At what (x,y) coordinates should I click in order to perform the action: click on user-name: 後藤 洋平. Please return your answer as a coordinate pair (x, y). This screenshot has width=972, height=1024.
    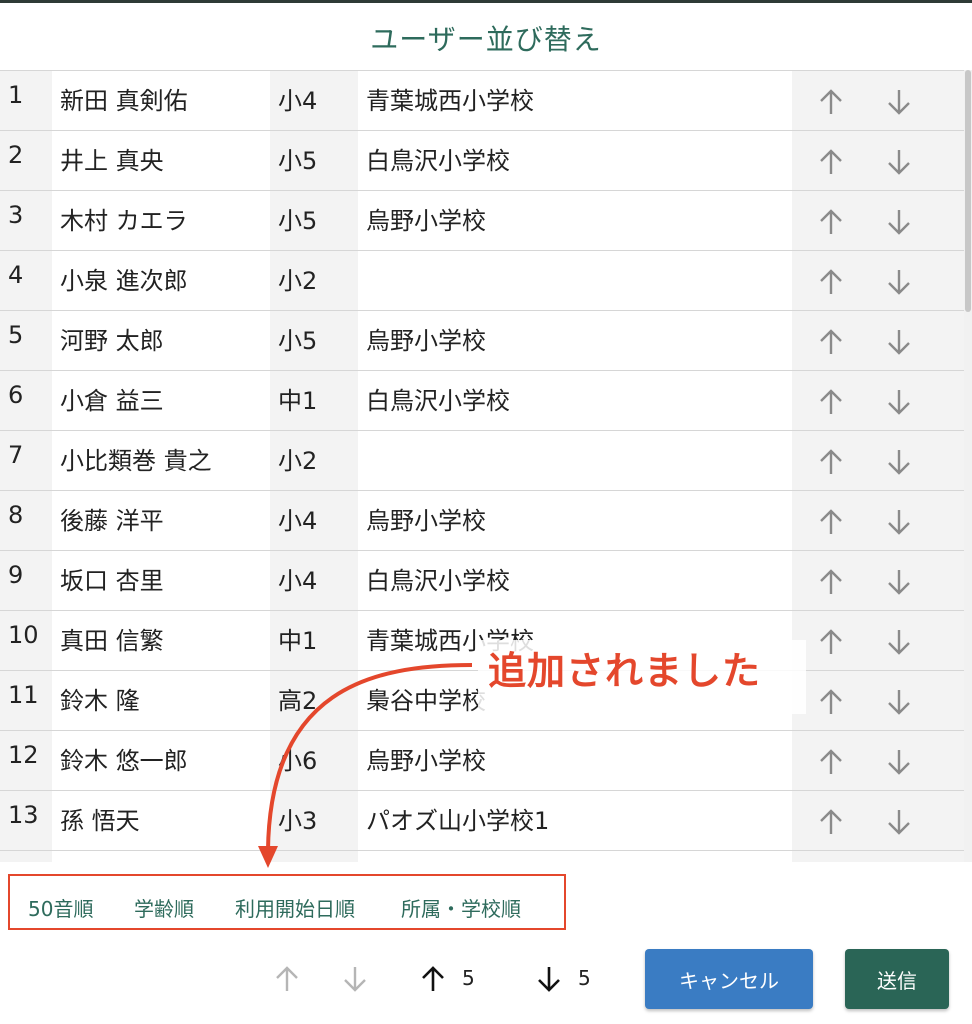
    Looking at the image, I should click on (161, 520).